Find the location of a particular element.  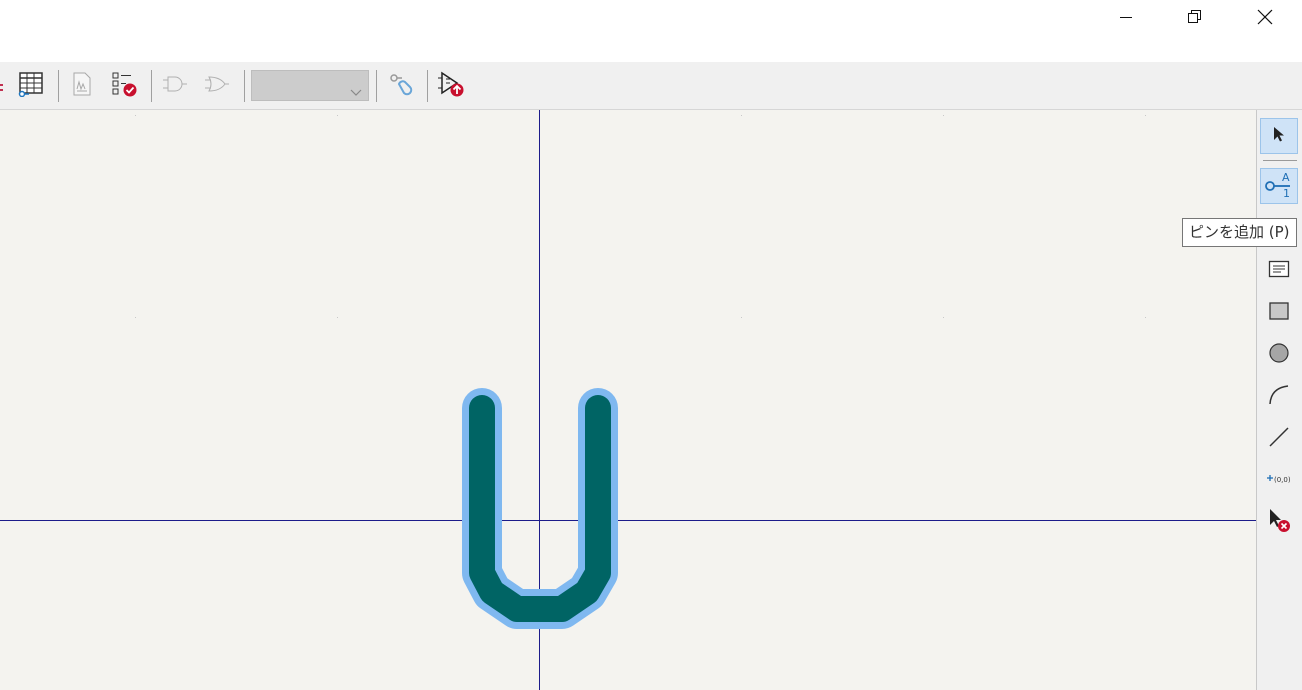

close-button is located at coordinates (1265, 17).